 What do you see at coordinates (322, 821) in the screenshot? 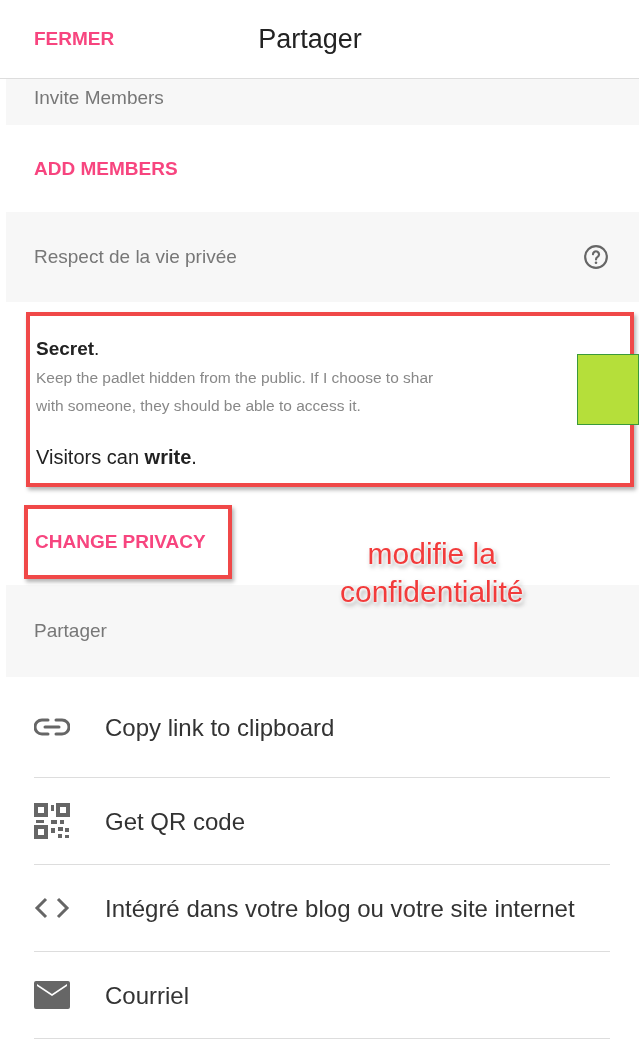
I see `share-option: Get QR code` at bounding box center [322, 821].